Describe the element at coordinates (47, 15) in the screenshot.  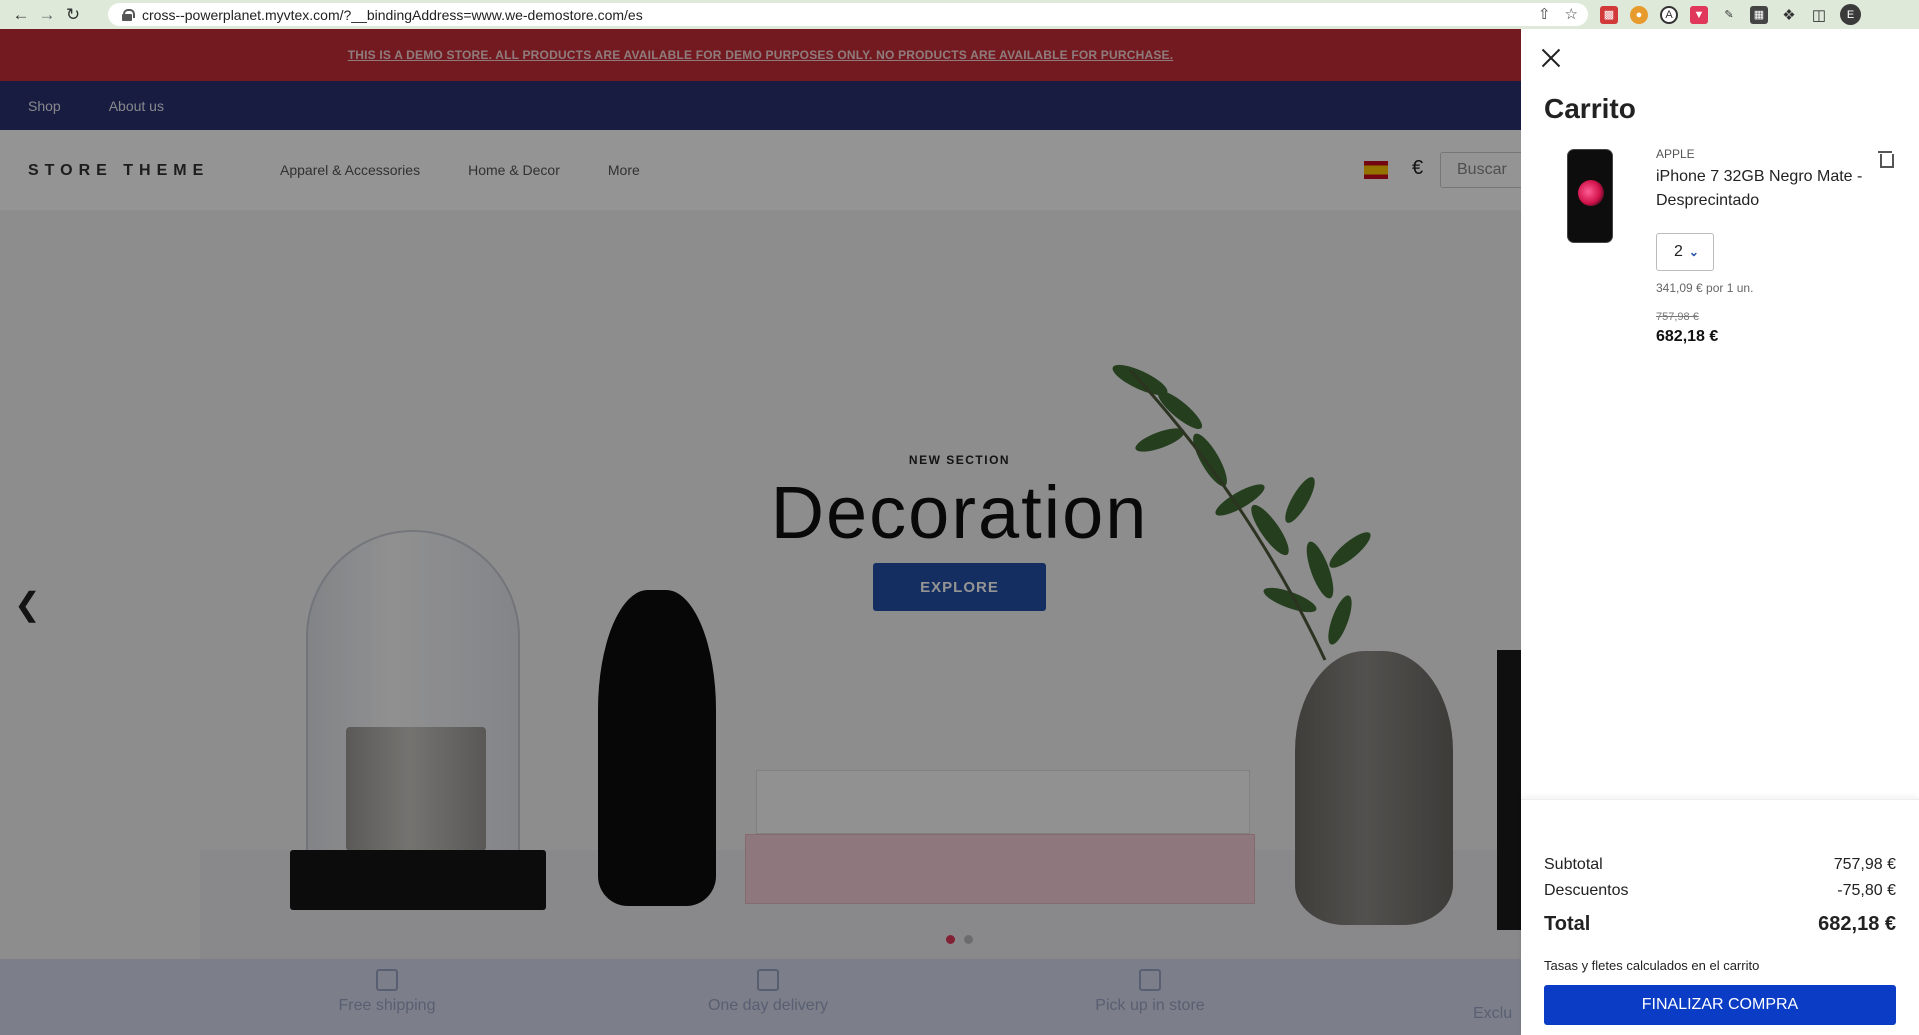
I see `forward-arrow-icon: →` at that location.